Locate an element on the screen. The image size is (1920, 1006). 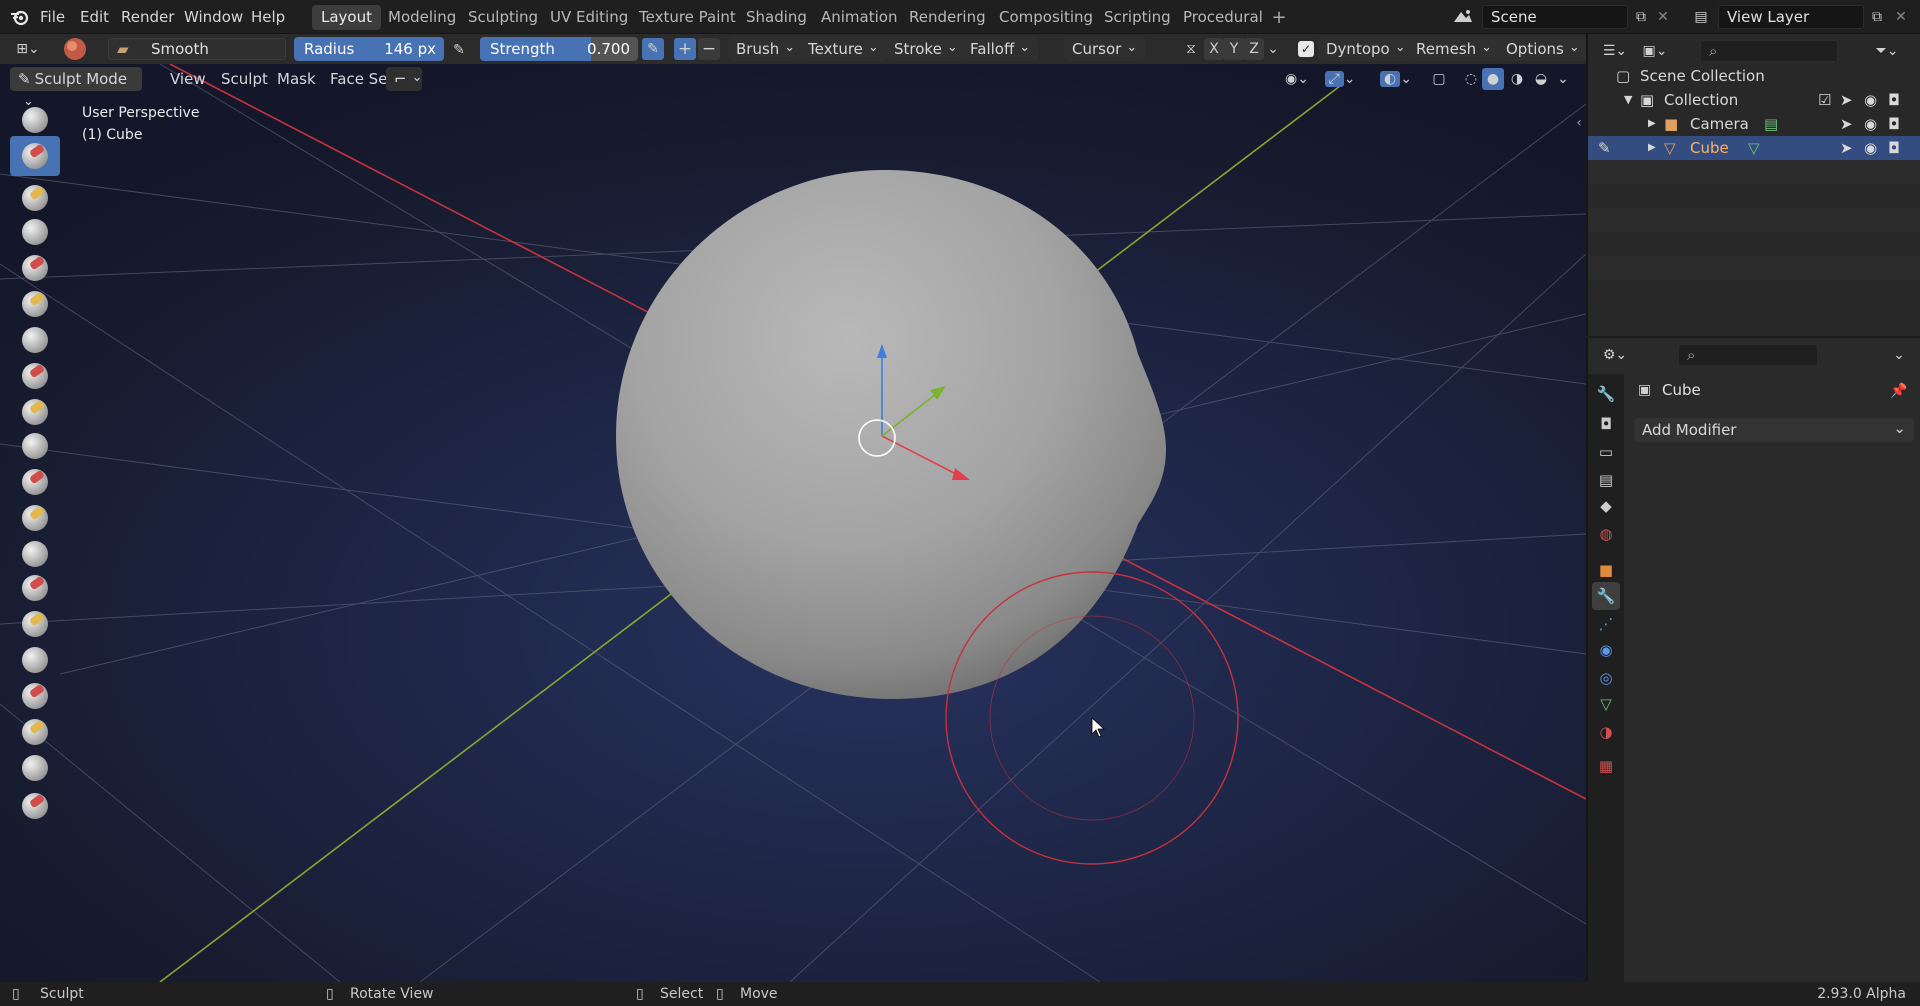
tab-procedural: Procedural is located at coordinates (1223, 17).